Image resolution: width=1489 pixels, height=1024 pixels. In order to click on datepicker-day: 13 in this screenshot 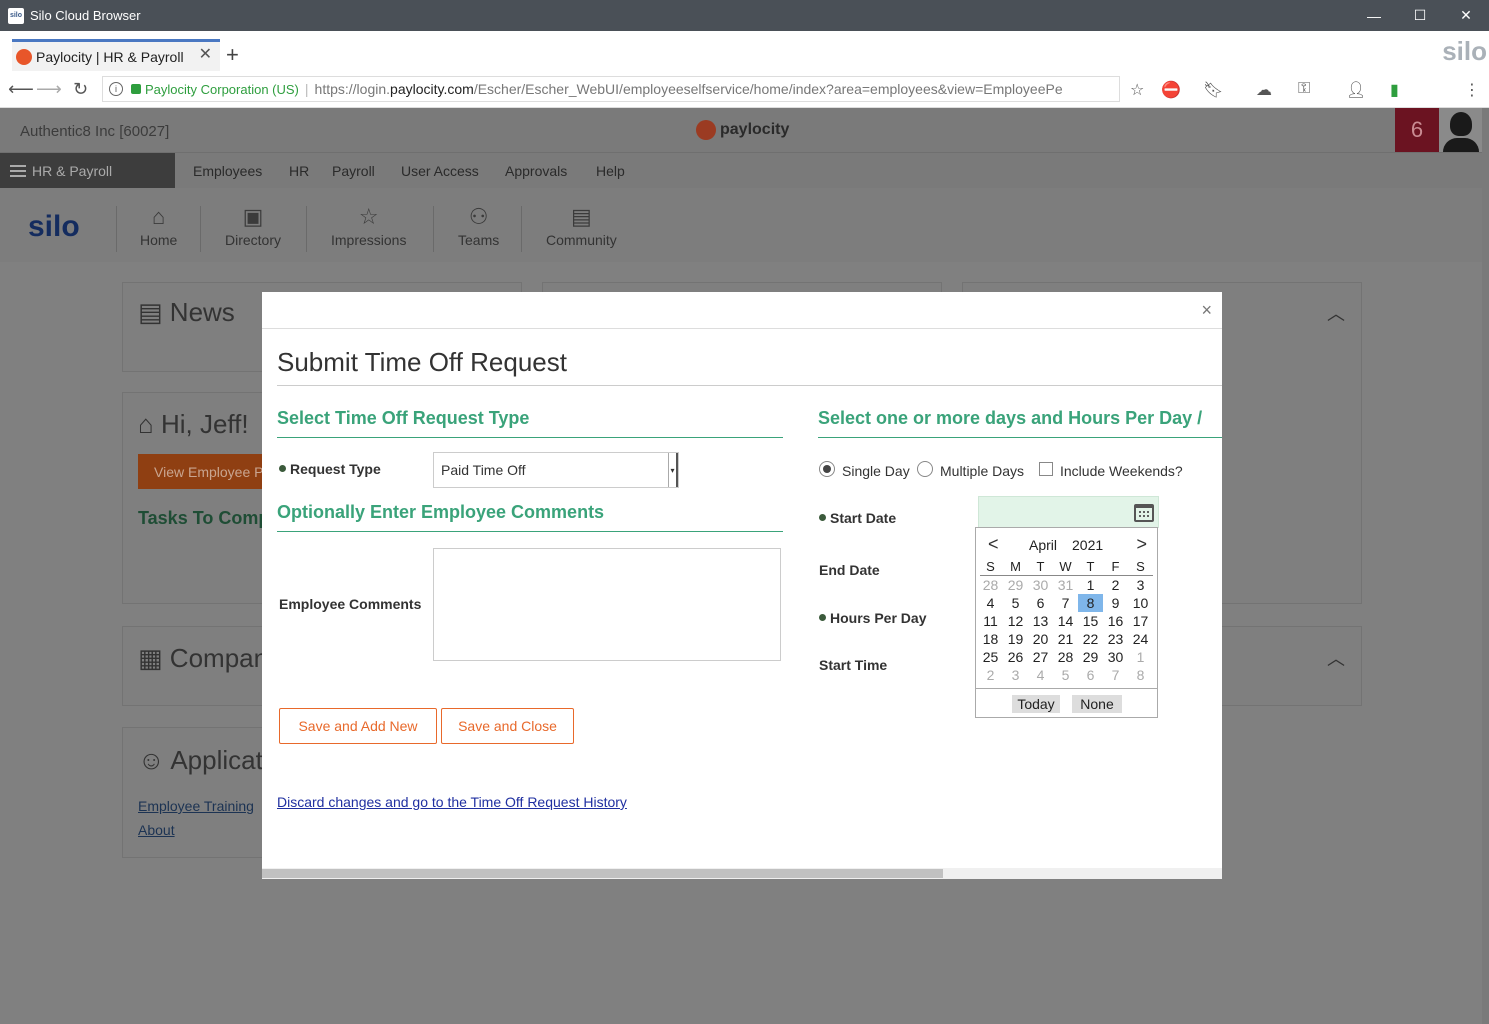, I will do `click(1040, 621)`.